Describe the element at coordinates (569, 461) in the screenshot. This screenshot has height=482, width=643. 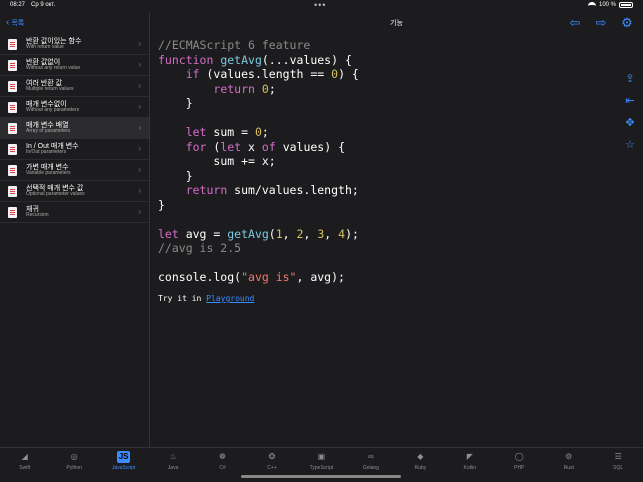
I see `tab-rust: ⚙ Rust` at that location.